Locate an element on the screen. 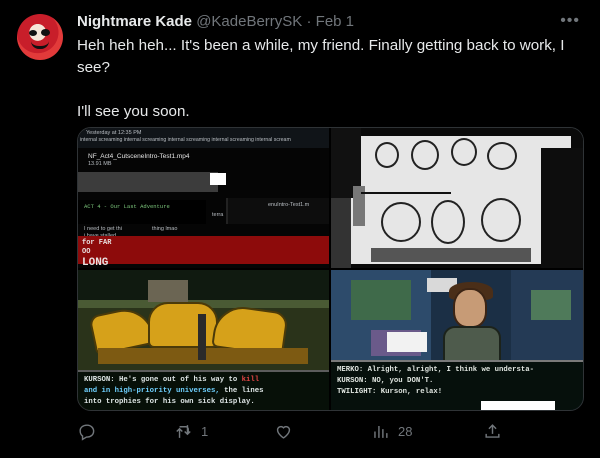  tweet-header: Nightmare Kade @KadeBerrySK · Feb 1 is located at coordinates (215, 22).